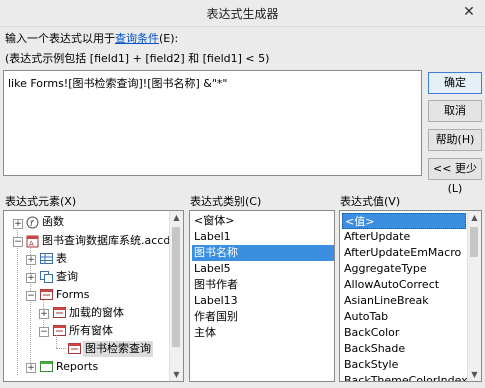 This screenshot has width=485, height=388. I want to click on svg-text: A, so click(31, 244).